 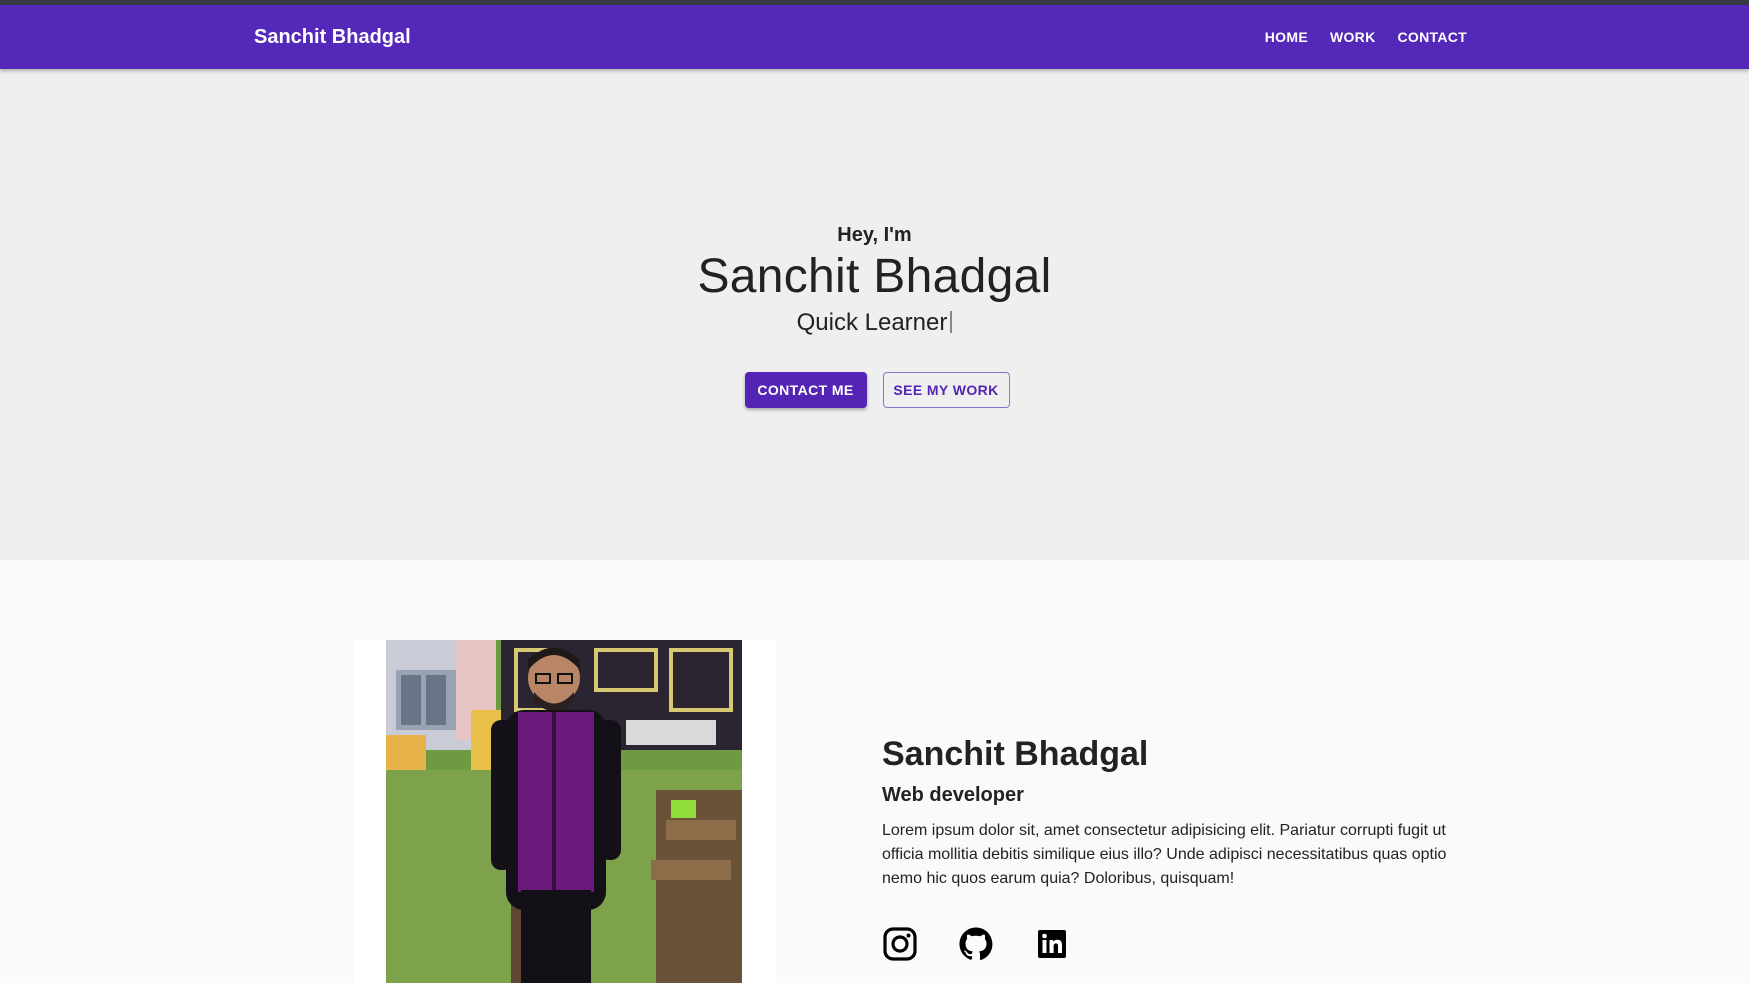 I want to click on about-name: Sanchit Bhadgal, so click(x=1015, y=754).